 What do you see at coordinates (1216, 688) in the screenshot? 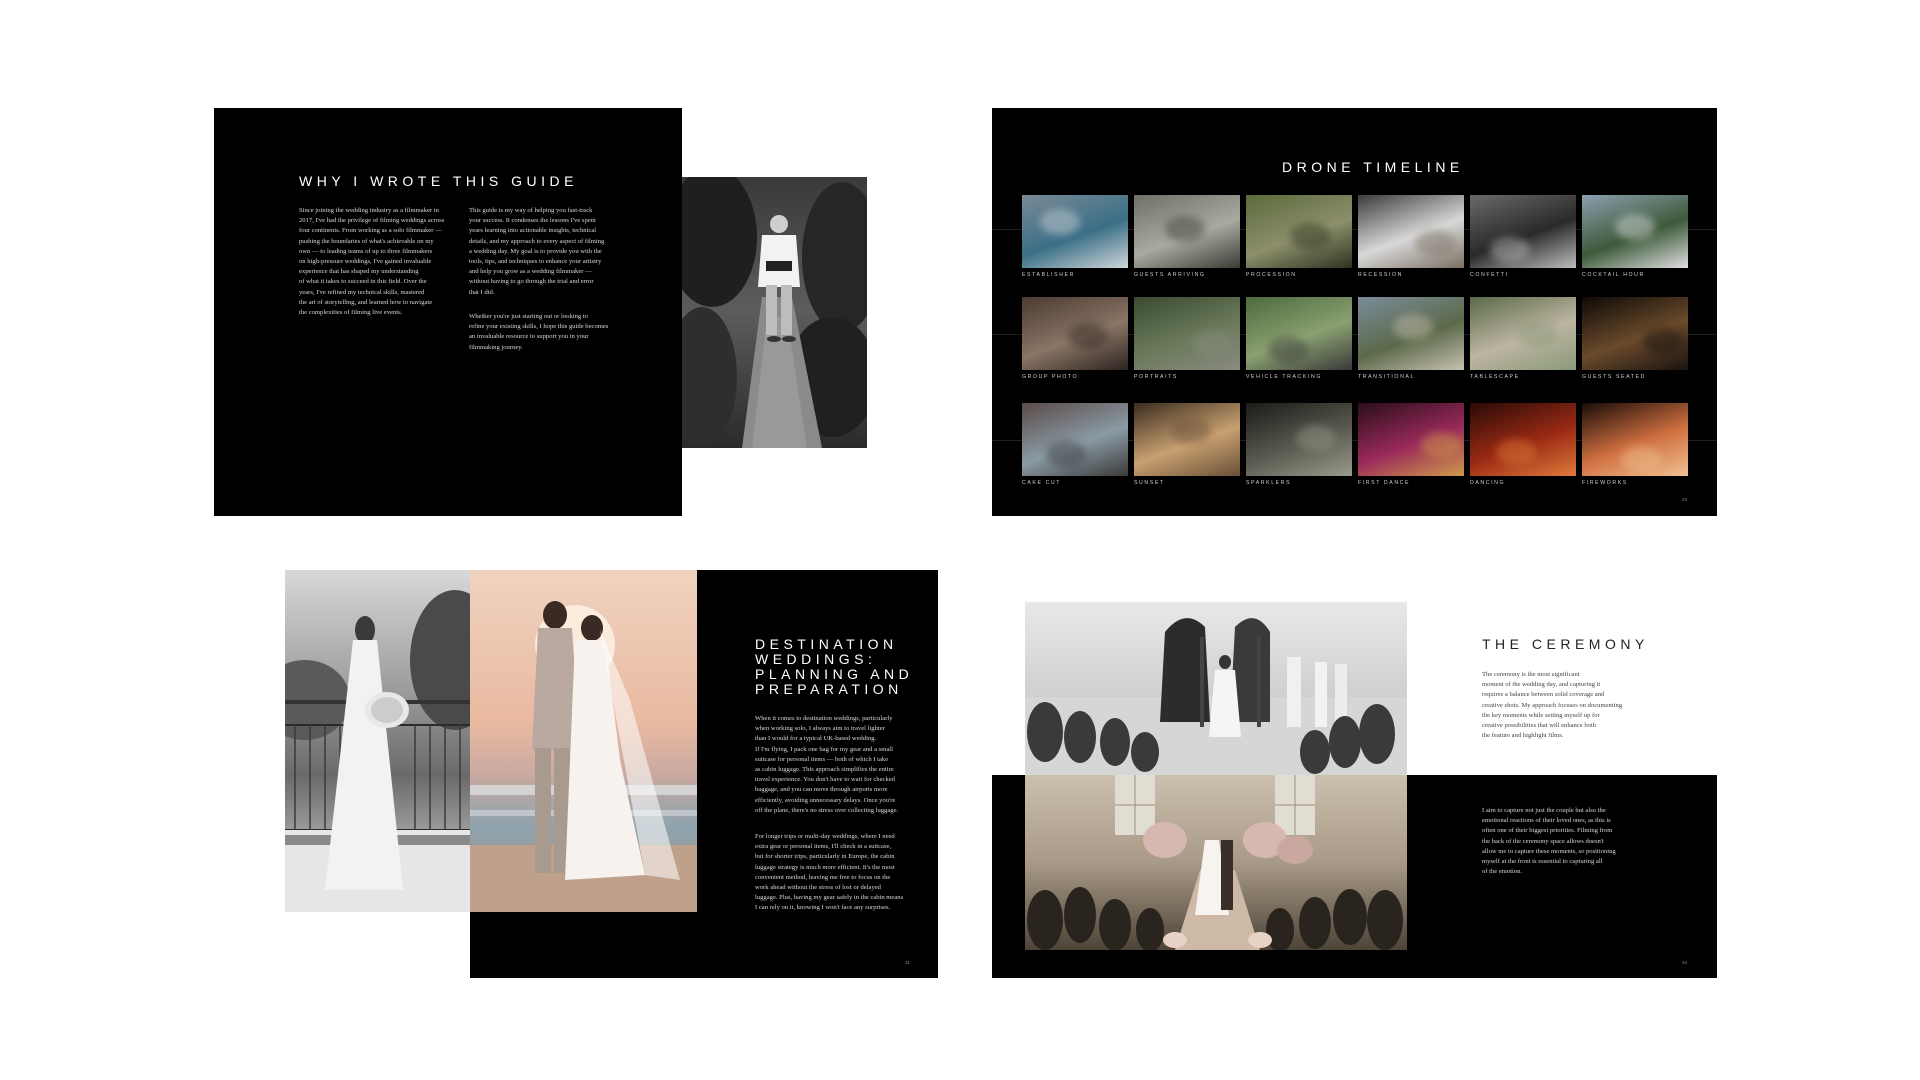
I see `beach-ceremony-photo` at bounding box center [1216, 688].